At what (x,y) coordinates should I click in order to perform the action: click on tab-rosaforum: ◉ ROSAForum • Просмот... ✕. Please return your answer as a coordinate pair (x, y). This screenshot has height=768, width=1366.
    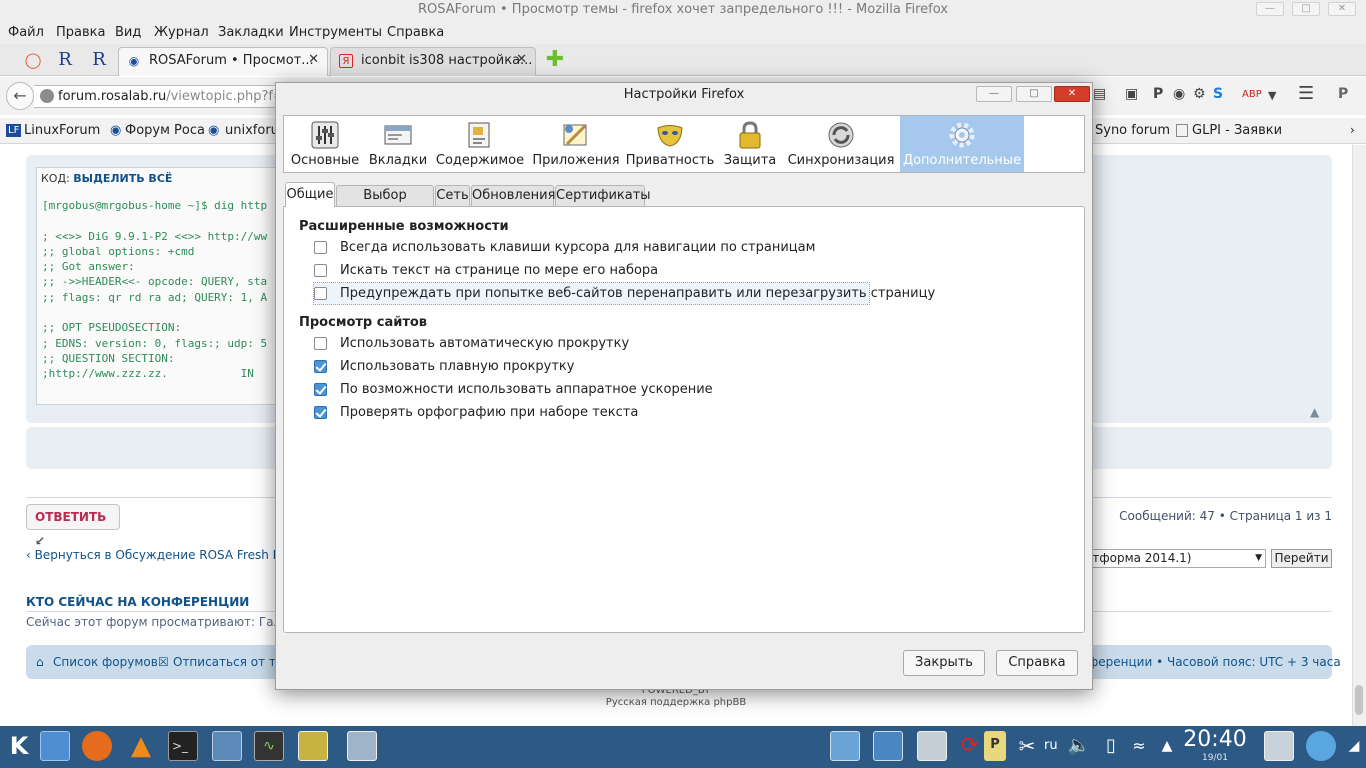
    Looking at the image, I should click on (223, 61).